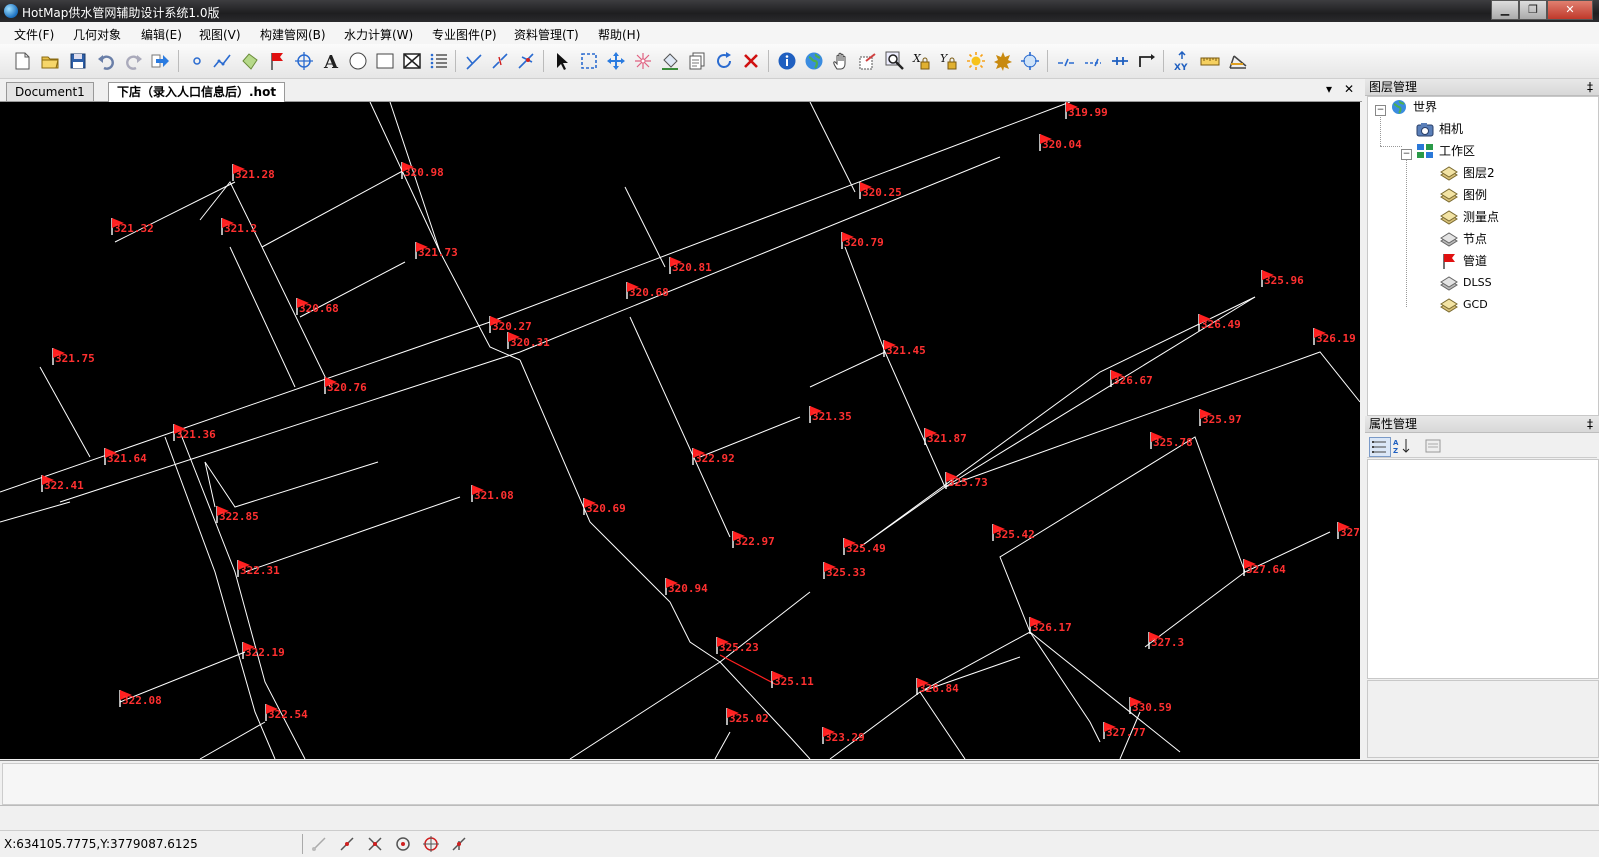 The height and width of the screenshot is (857, 1599). Describe the element at coordinates (922, 61) in the screenshot. I see `x-lock-icon: X` at that location.